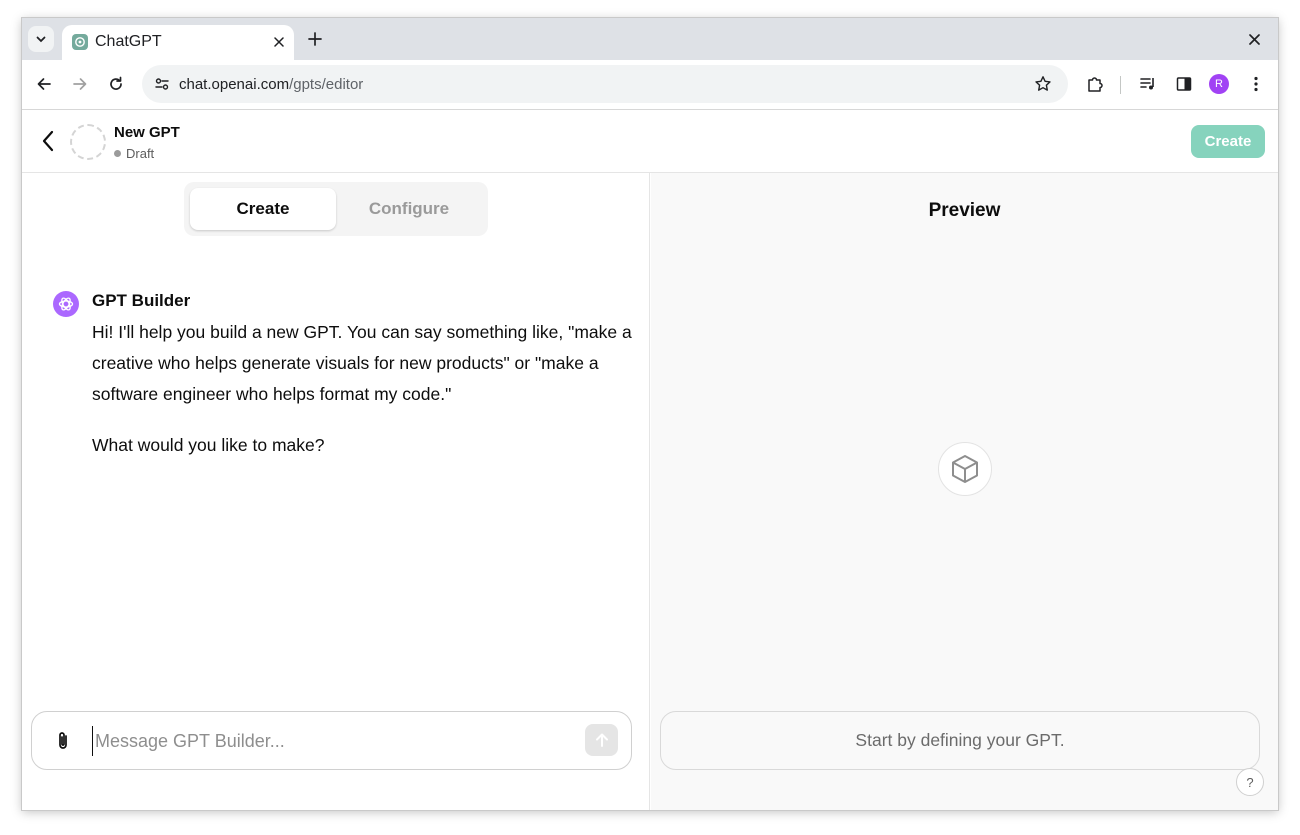 This screenshot has width=1300, height=835. I want to click on arrow-right-icon, so click(80, 84).